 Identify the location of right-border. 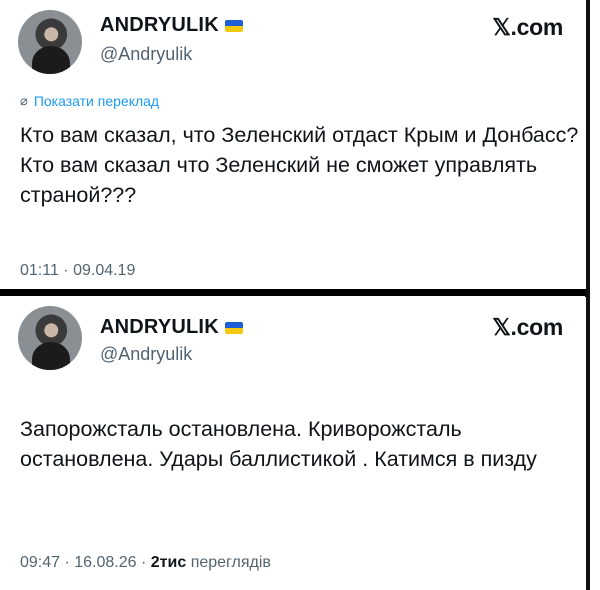
(588, 295).